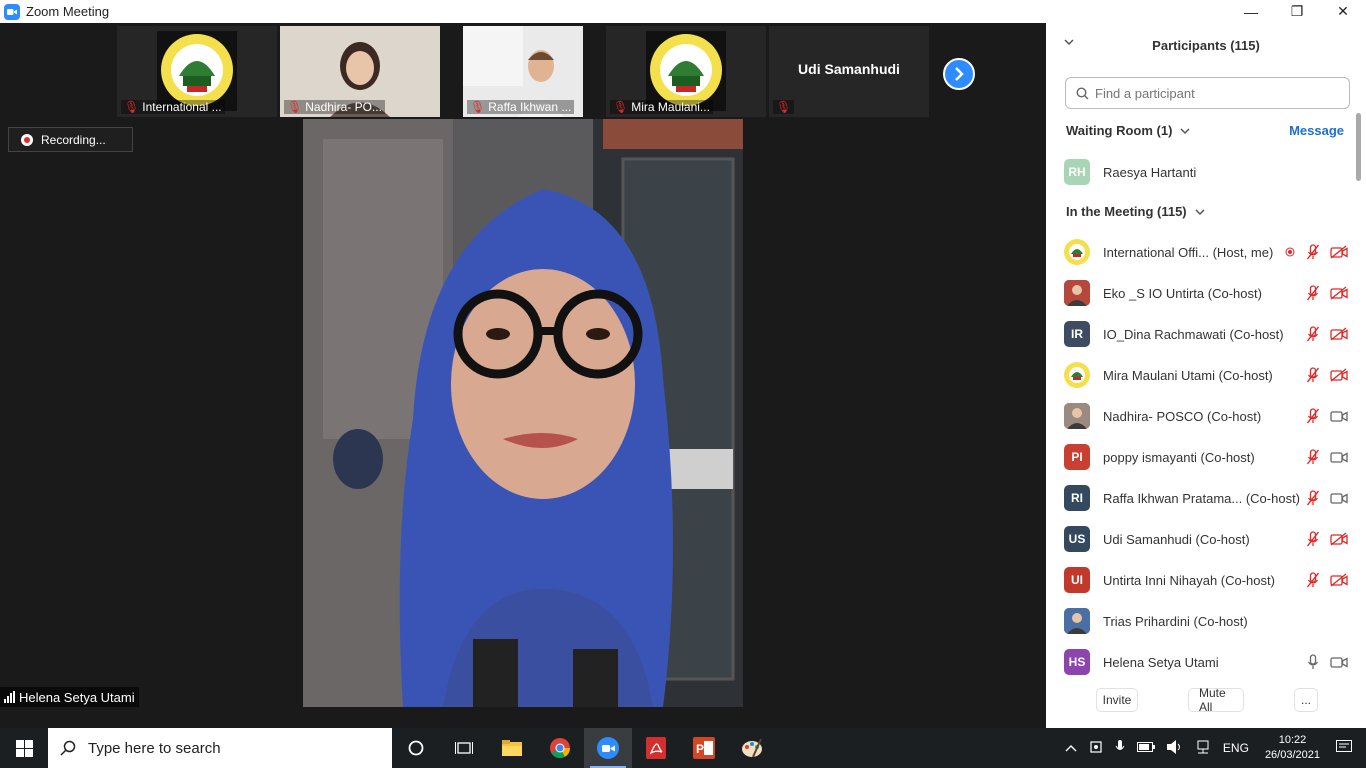  Describe the element at coordinates (1206, 293) in the screenshot. I see `participant-row: Eko _S IO Untirta (Co-host)` at that location.